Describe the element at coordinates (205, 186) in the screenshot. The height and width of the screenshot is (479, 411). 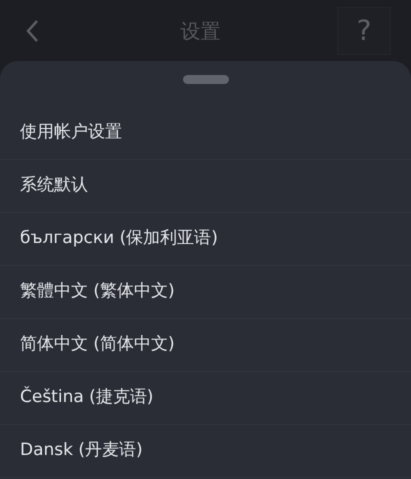
I see `language-option: 系统默认` at that location.